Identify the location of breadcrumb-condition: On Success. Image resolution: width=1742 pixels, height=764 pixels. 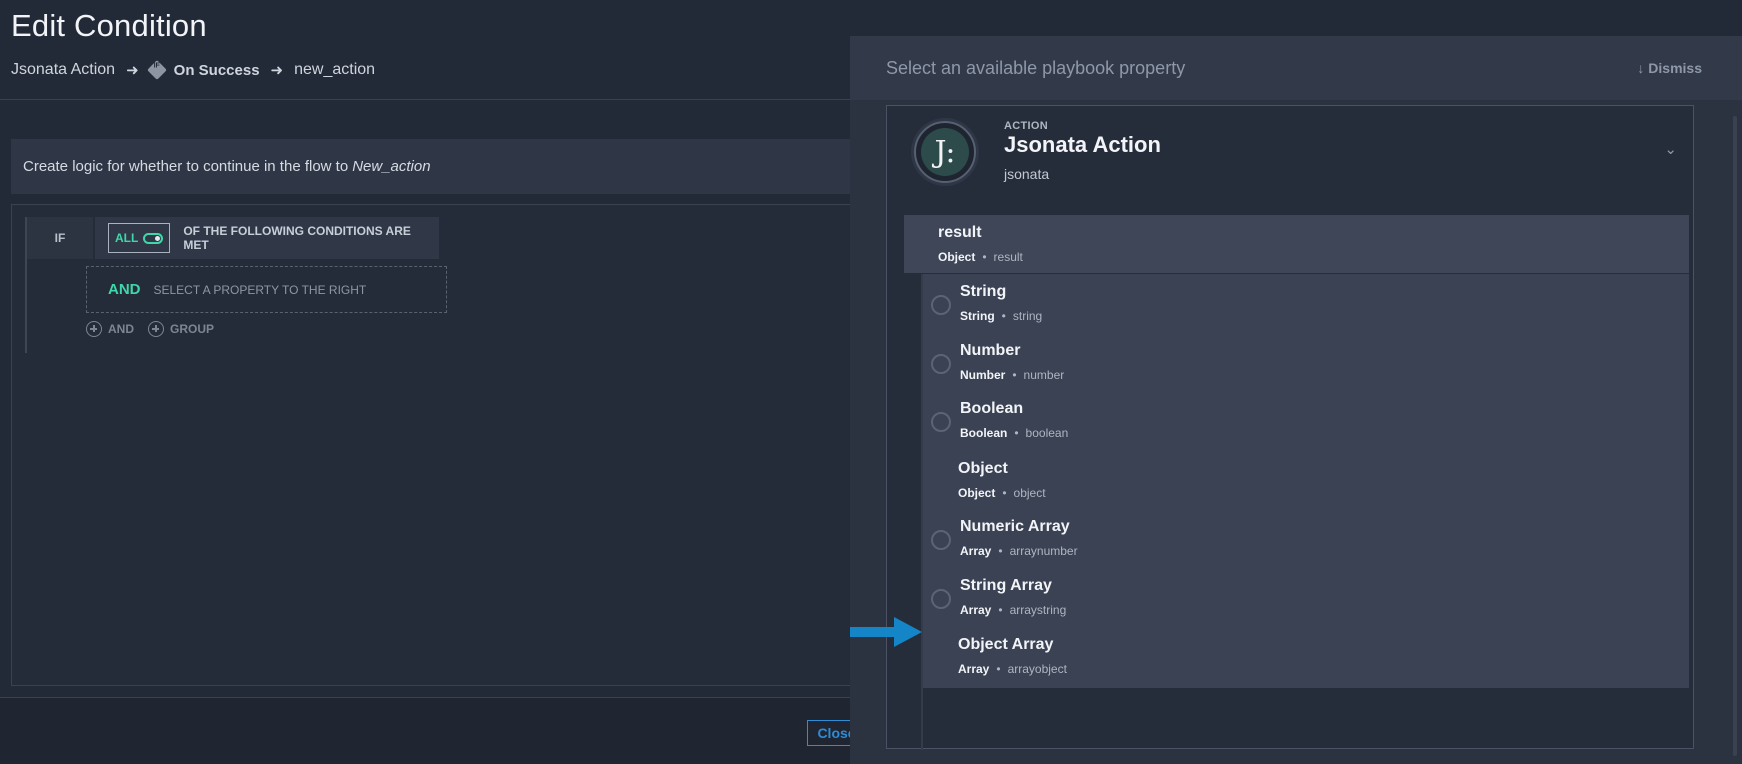
(216, 70).